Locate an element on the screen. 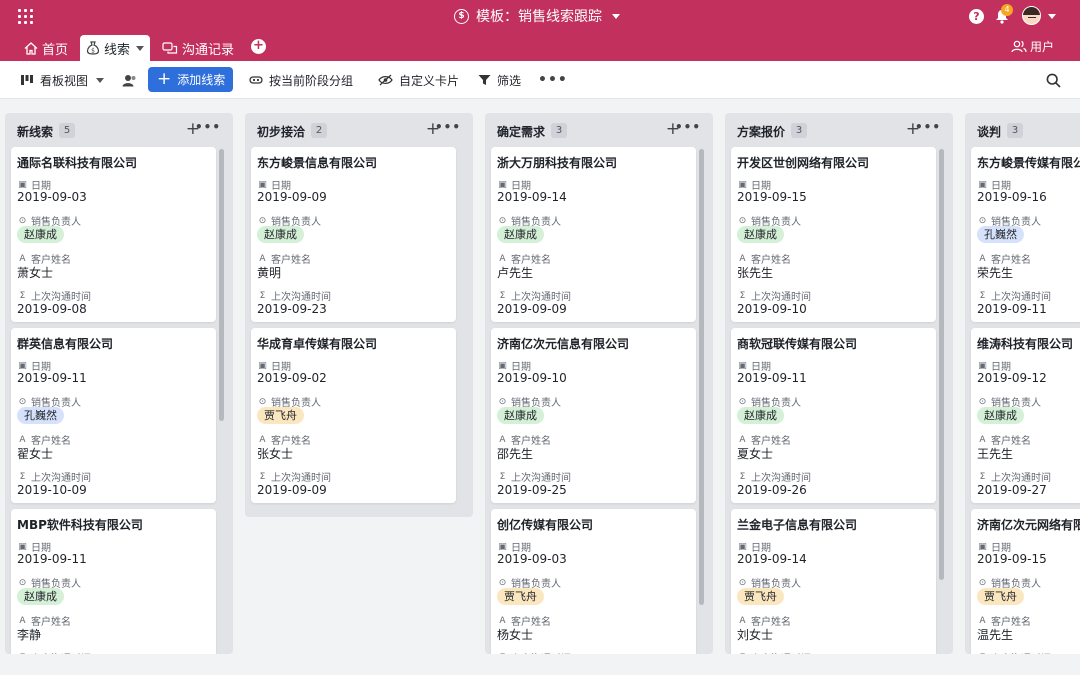 This screenshot has width=1080, height=675. magnifier-icon is located at coordinates (1053, 80).